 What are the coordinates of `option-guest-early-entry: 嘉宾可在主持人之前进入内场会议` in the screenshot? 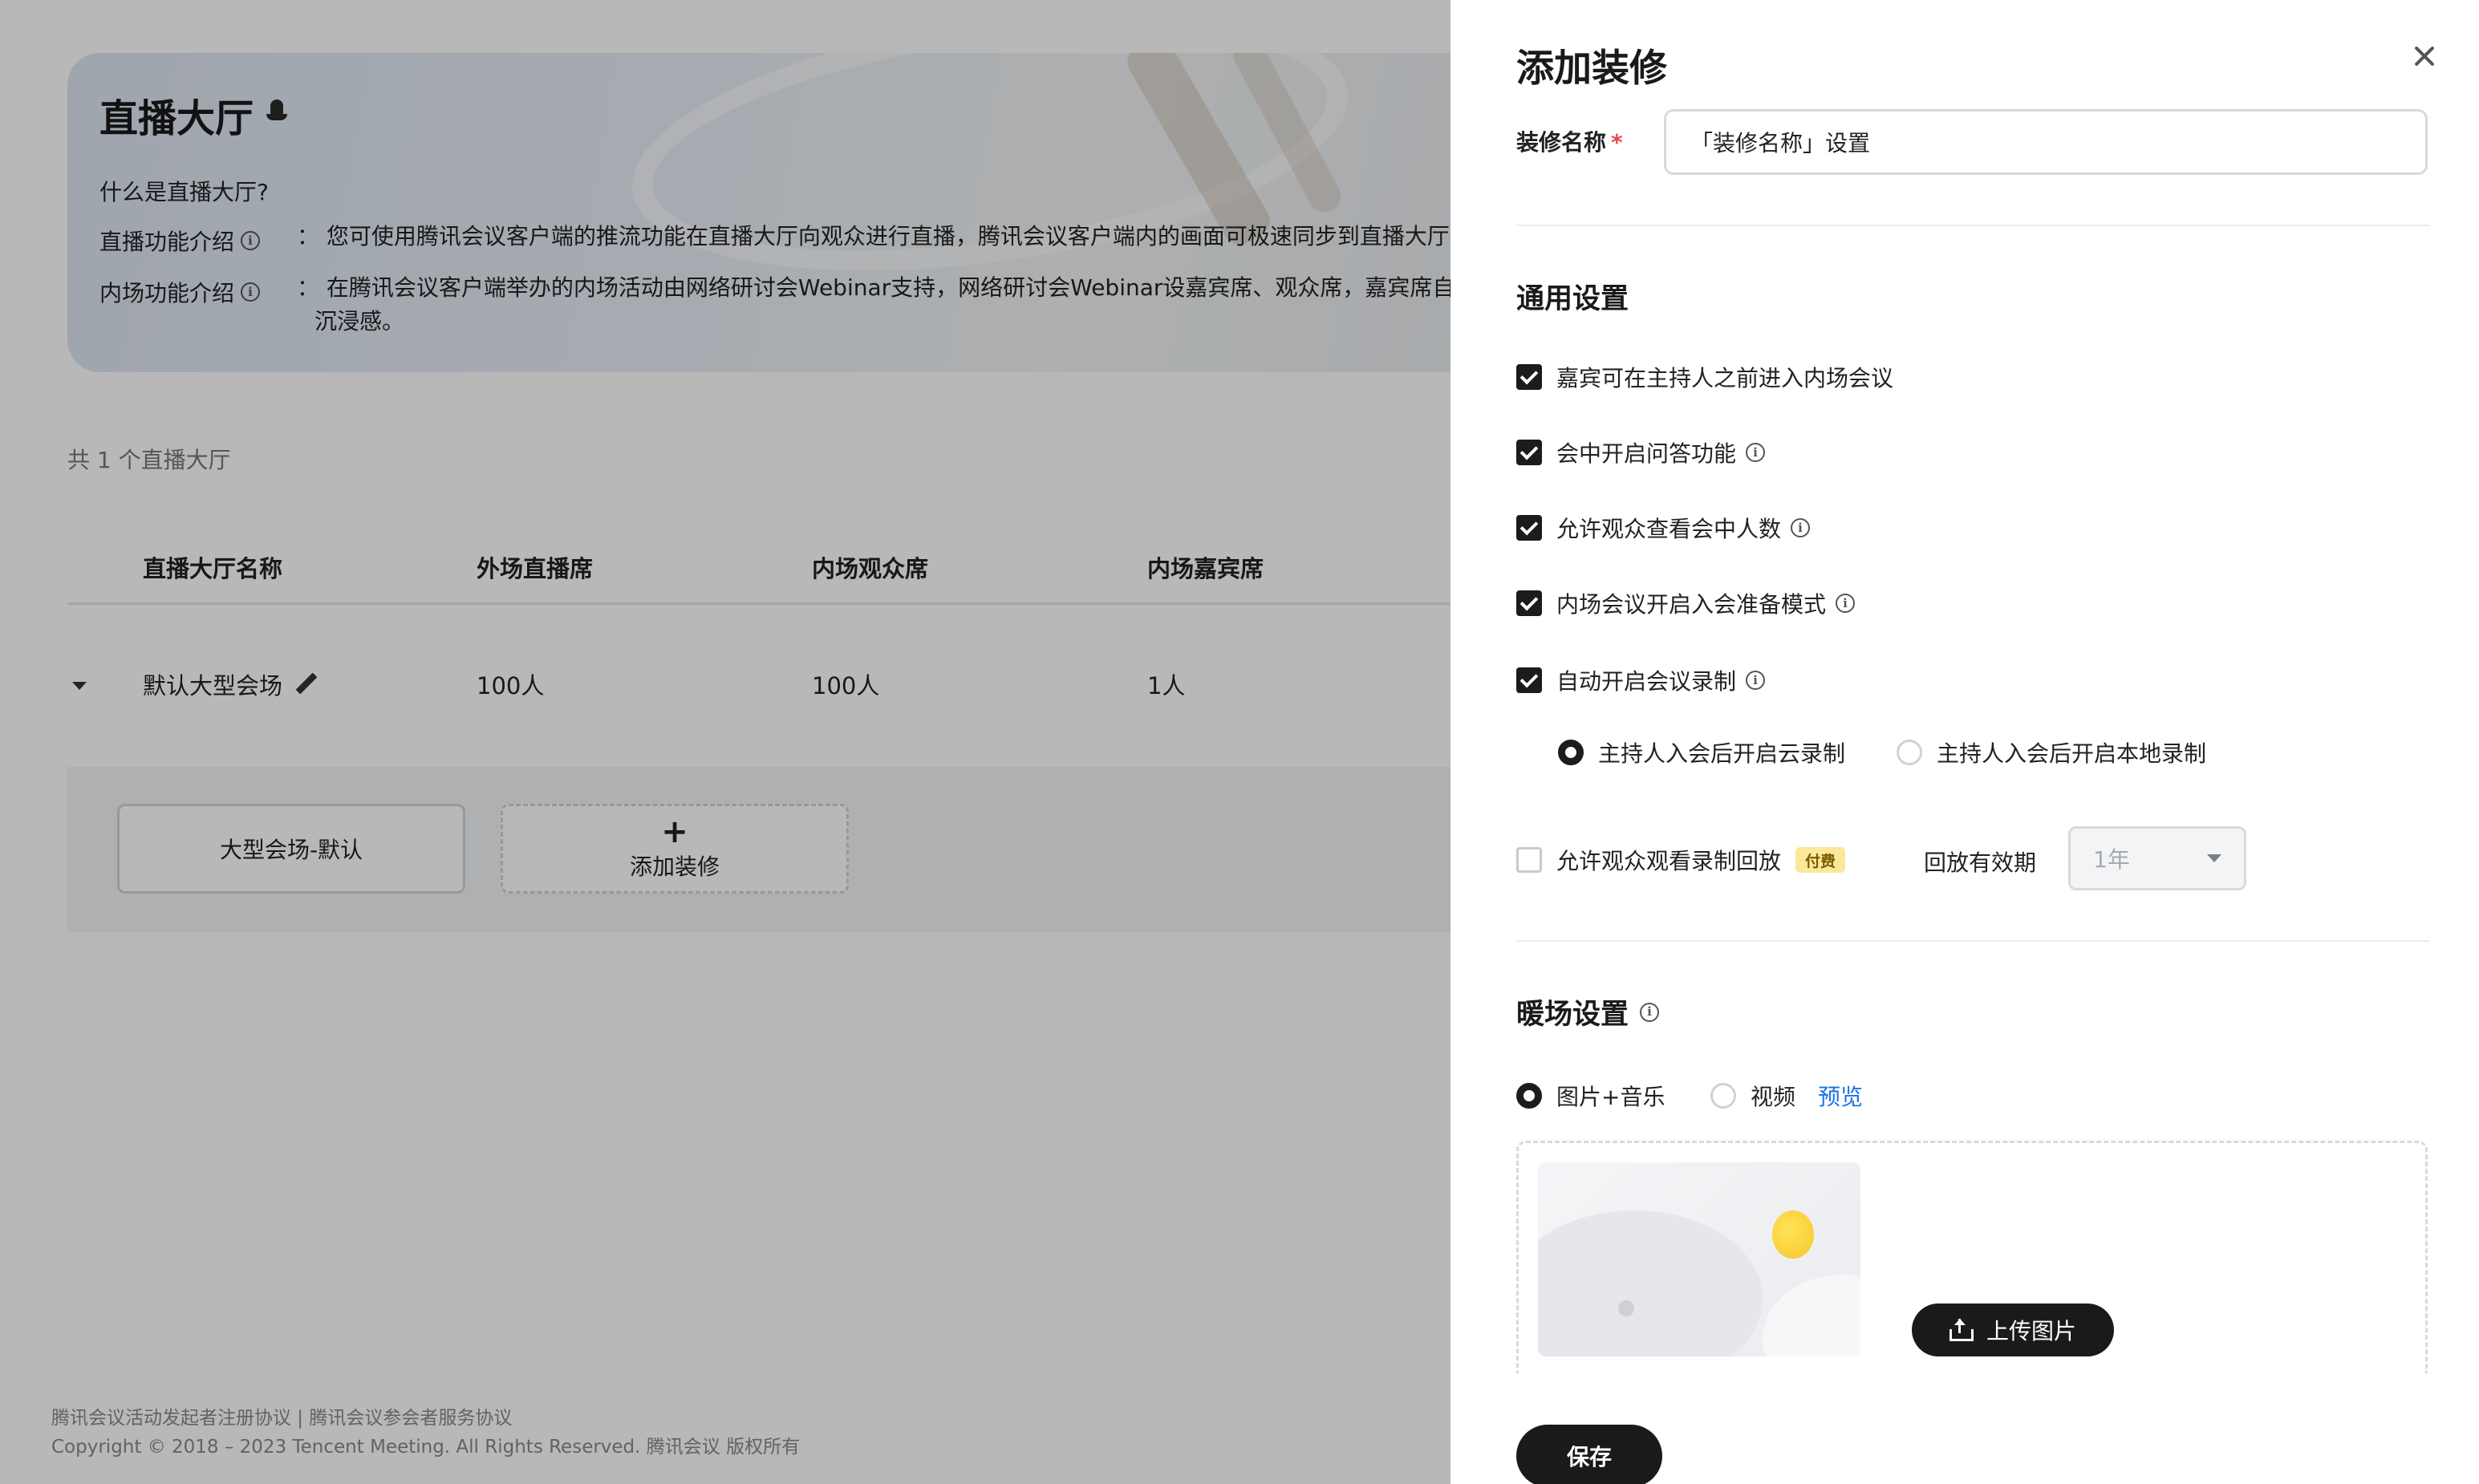 It's located at (1704, 377).